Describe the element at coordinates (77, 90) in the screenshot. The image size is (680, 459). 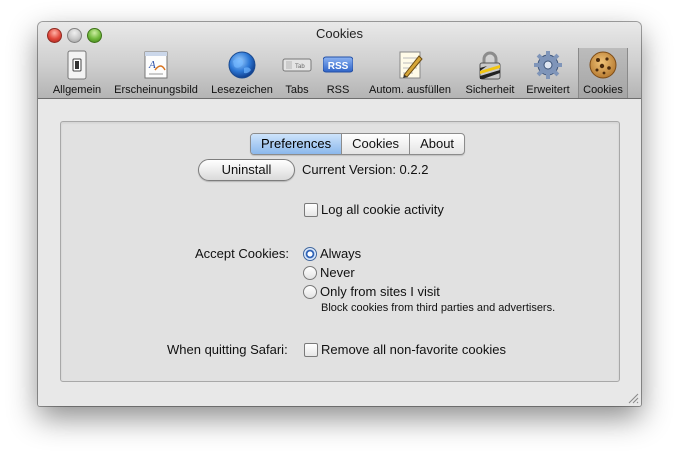
I see `toolbar-label: Allgemein` at that location.